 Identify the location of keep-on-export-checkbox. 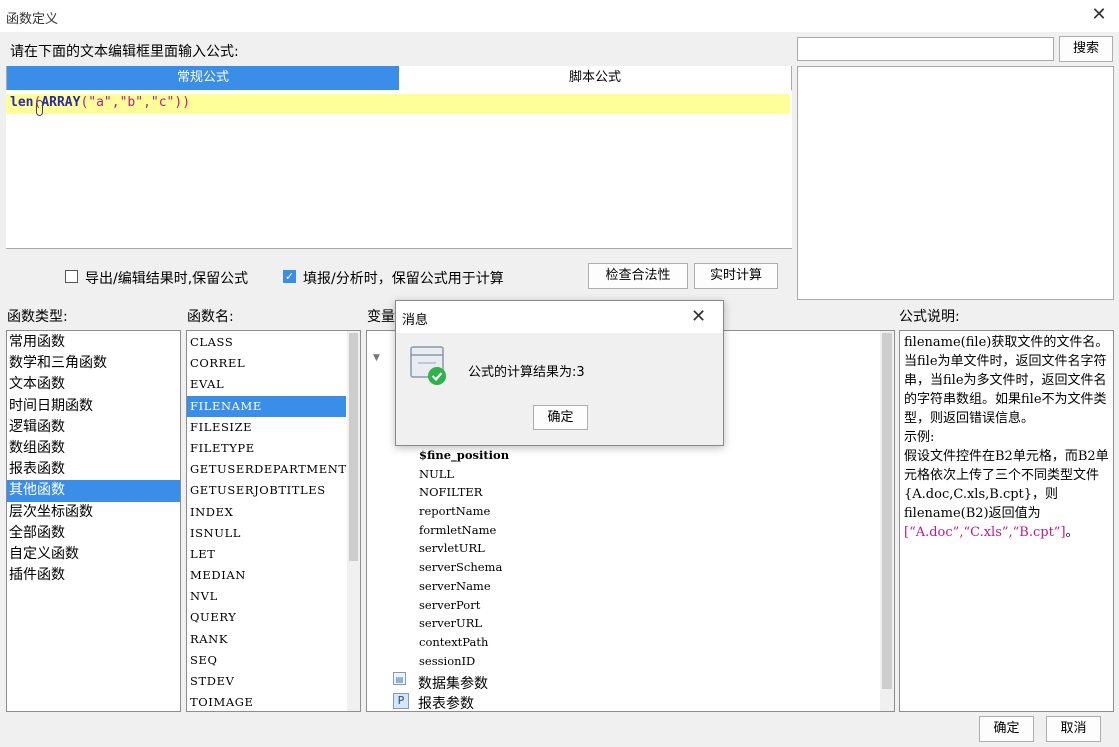
(71, 276).